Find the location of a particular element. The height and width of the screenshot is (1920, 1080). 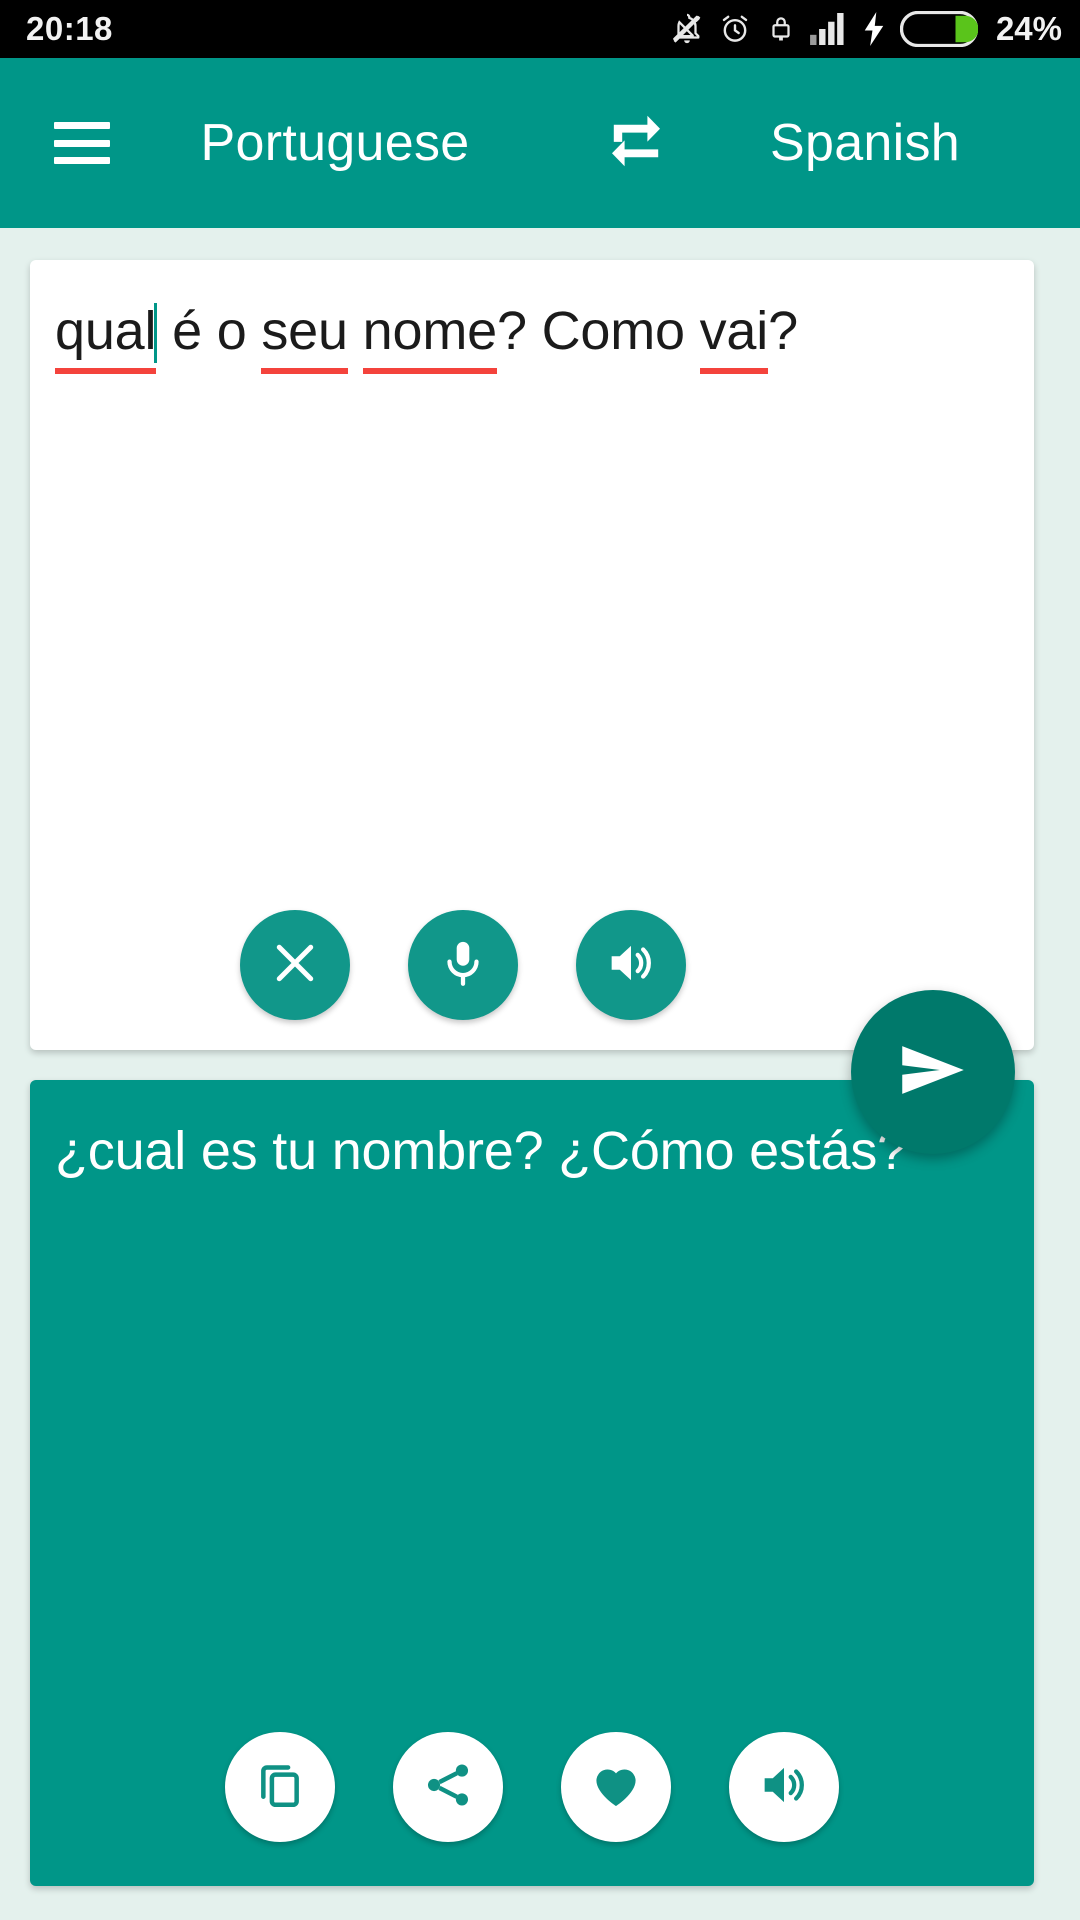

source-text-segment: ? is located at coordinates (783, 331).